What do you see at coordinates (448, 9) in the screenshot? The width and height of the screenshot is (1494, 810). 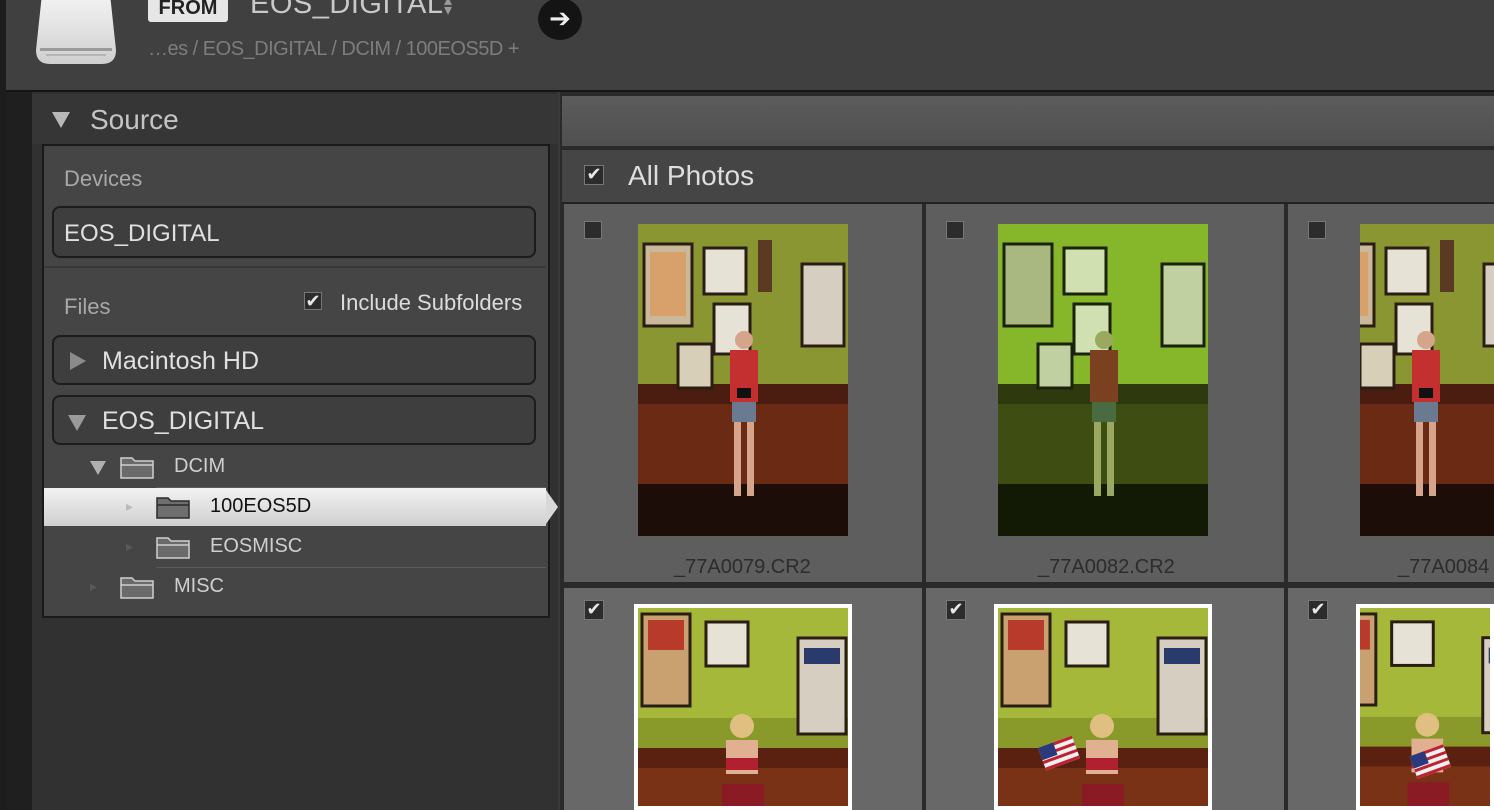 I see `up-down-arrows-icon: ▴ ▾` at bounding box center [448, 9].